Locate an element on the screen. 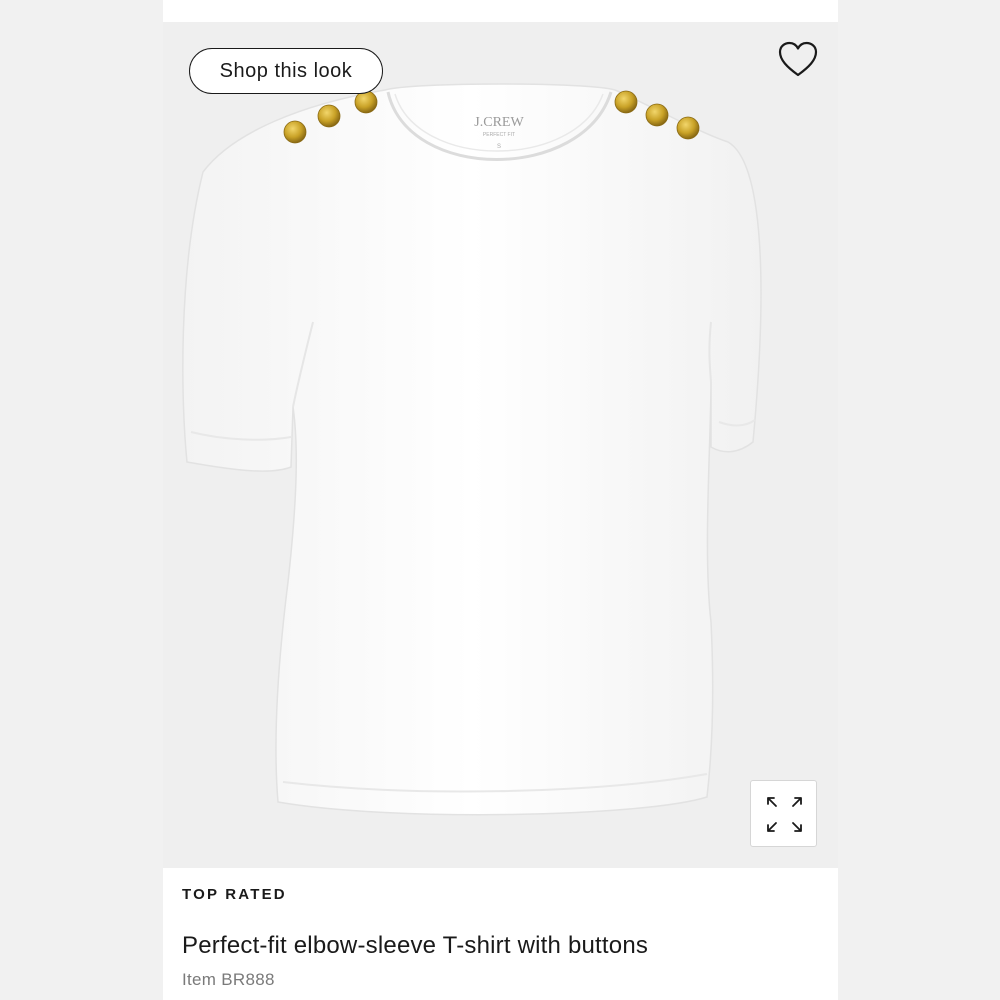 The height and width of the screenshot is (1000, 1000). expand-image-button is located at coordinates (783, 813).